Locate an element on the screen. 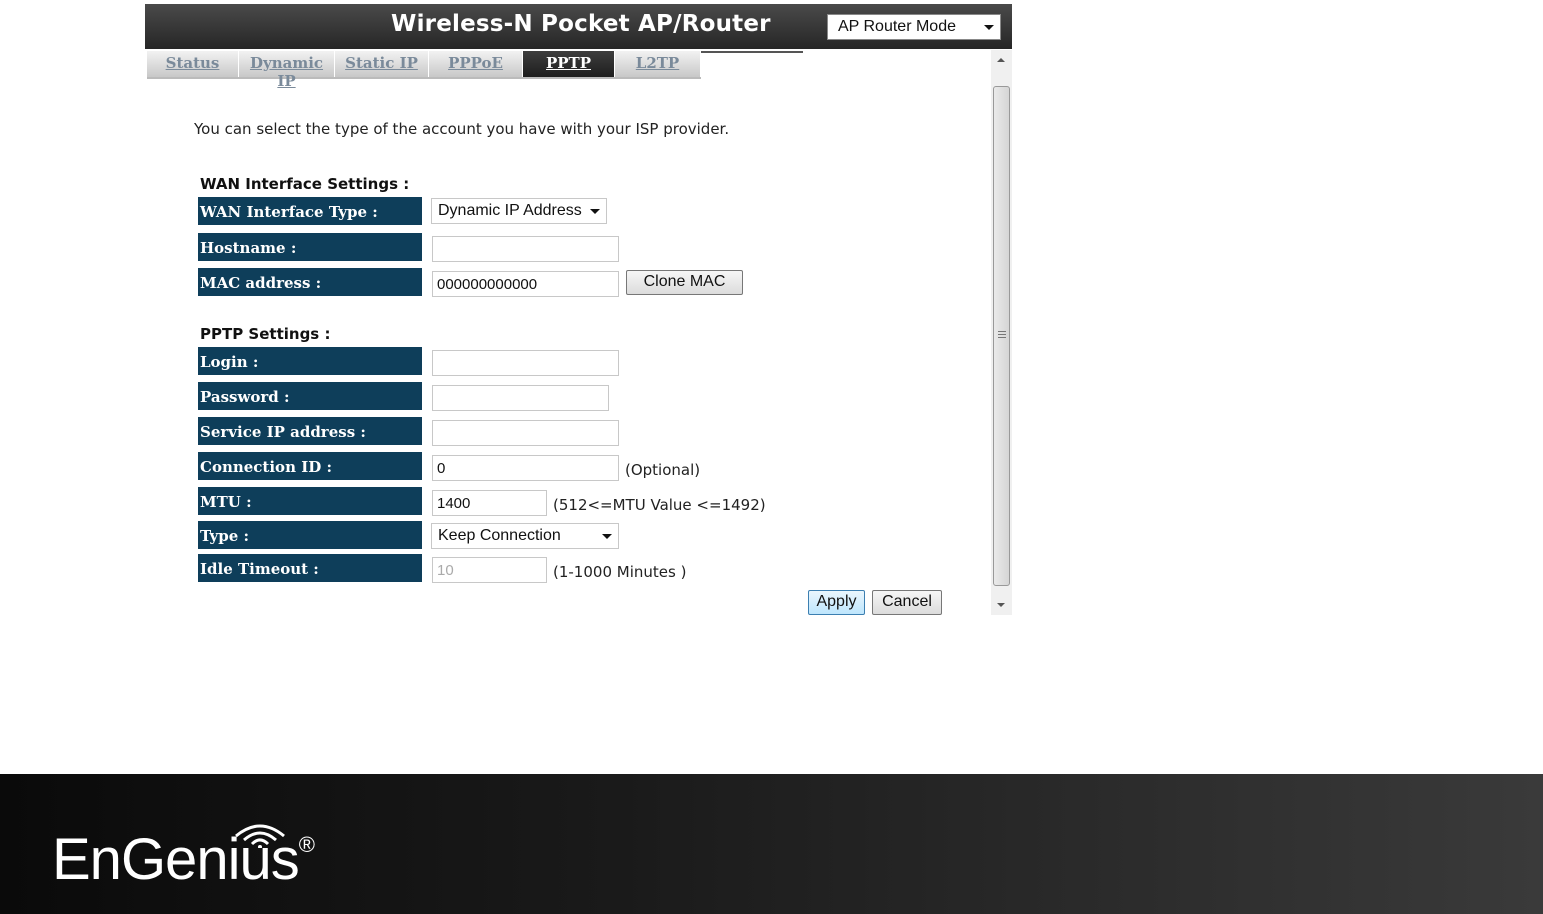 The width and height of the screenshot is (1543, 914). wan-type-value: Dynamic IP Address is located at coordinates (510, 210).